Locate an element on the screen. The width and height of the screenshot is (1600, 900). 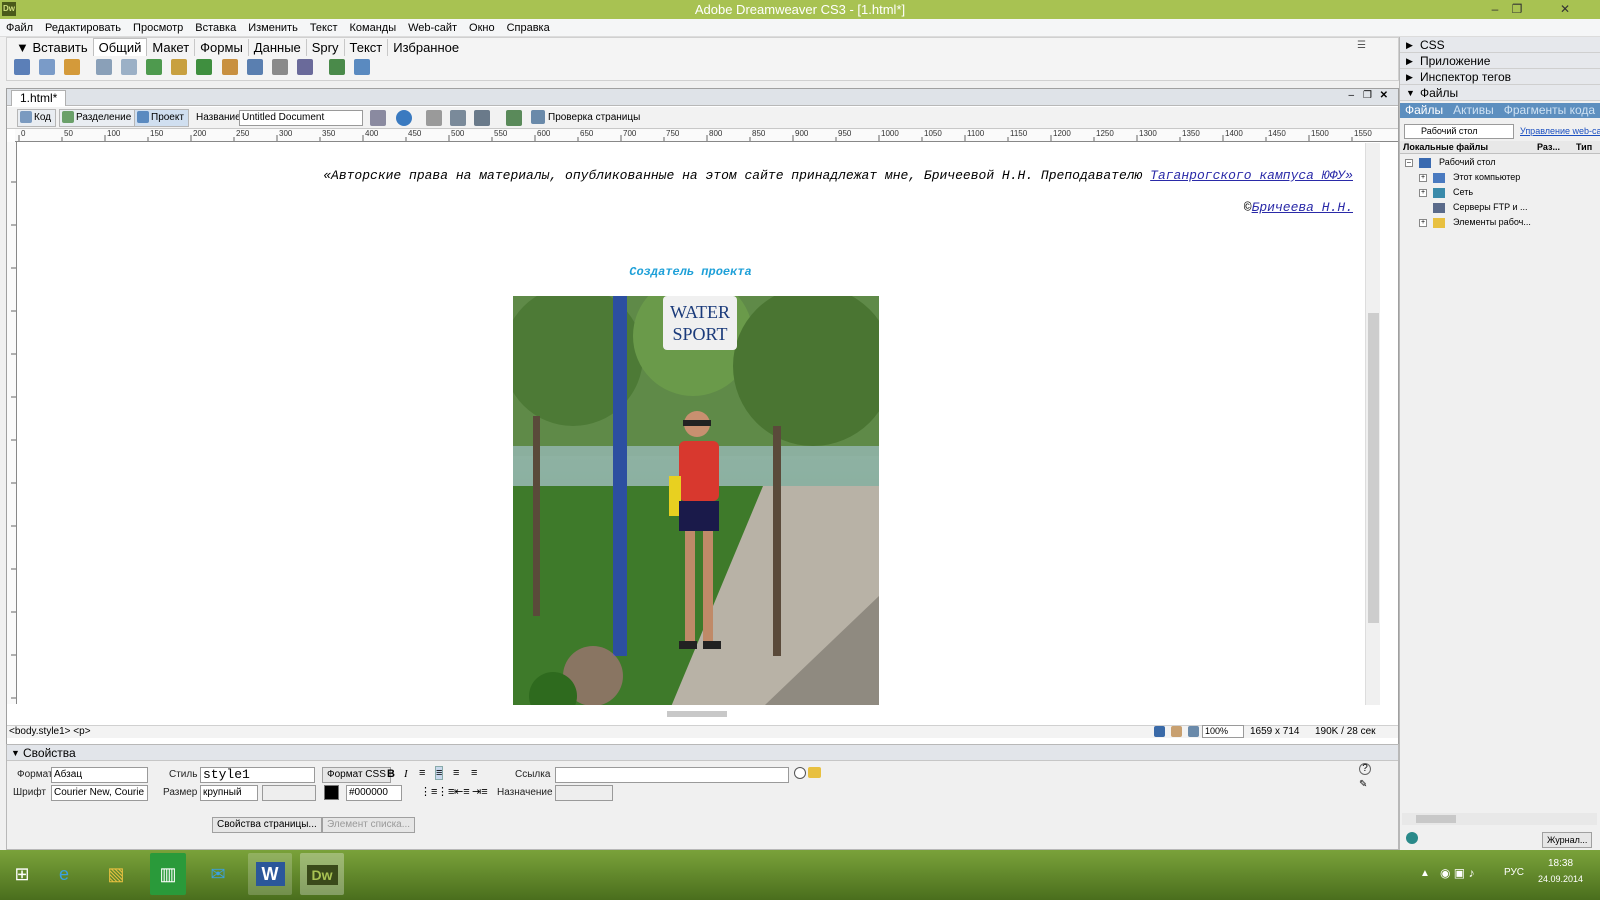
menu-view: Просмотр is located at coordinates (158, 28).